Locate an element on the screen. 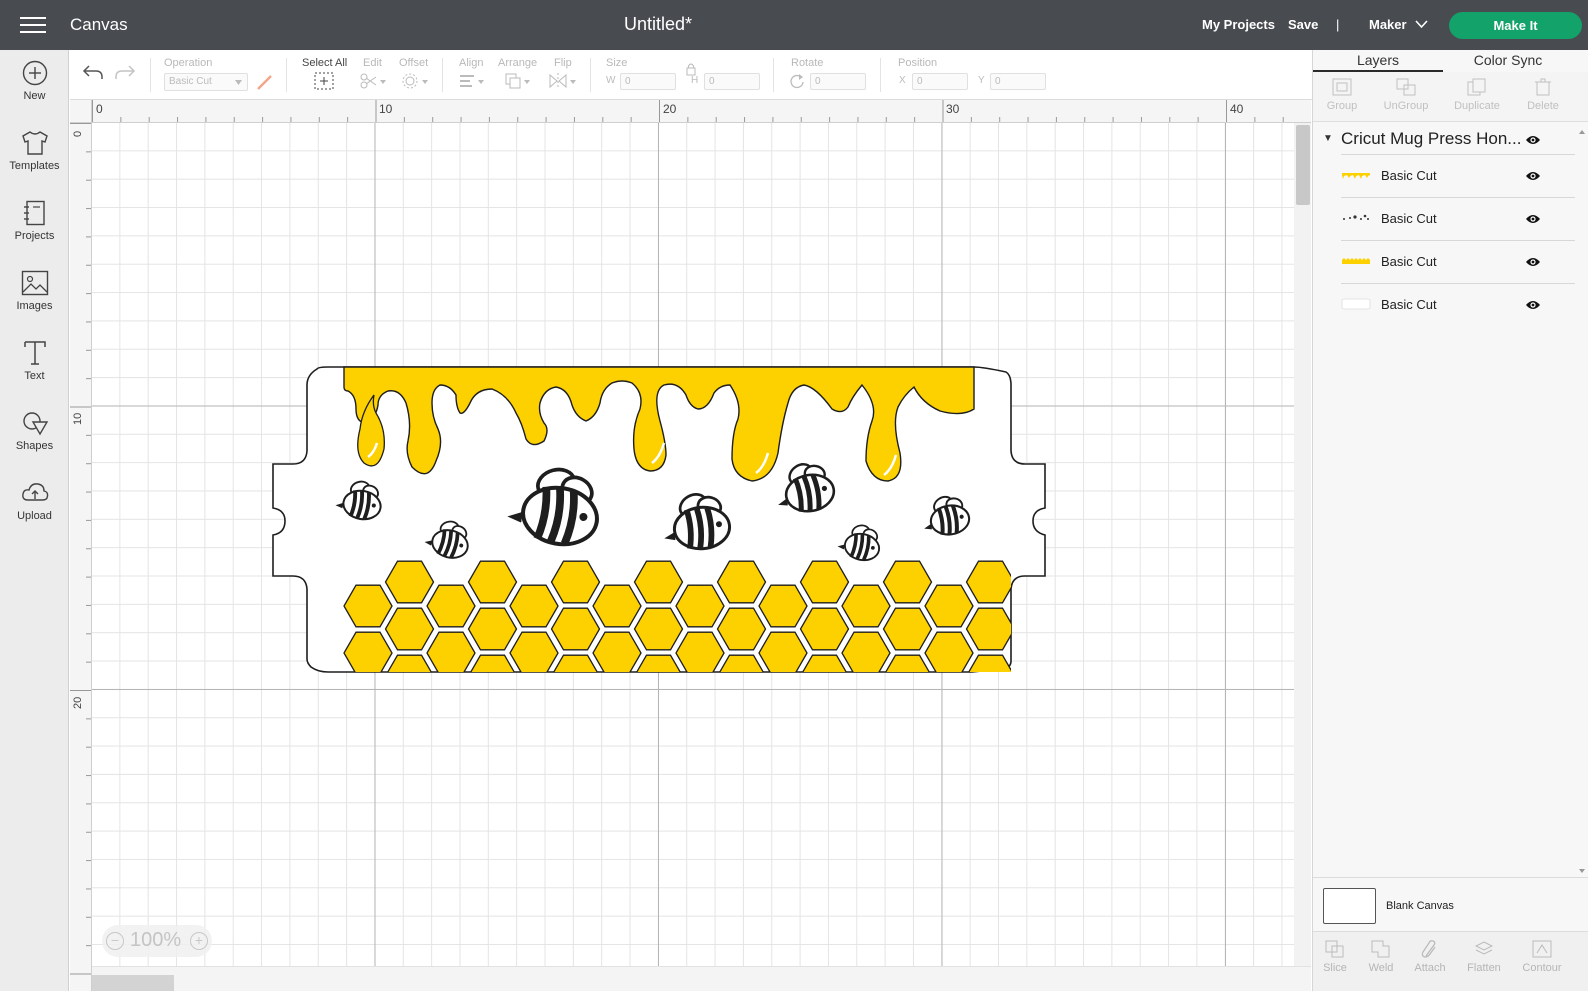 The image size is (1588, 991). slice-icon is located at coordinates (1334, 949).